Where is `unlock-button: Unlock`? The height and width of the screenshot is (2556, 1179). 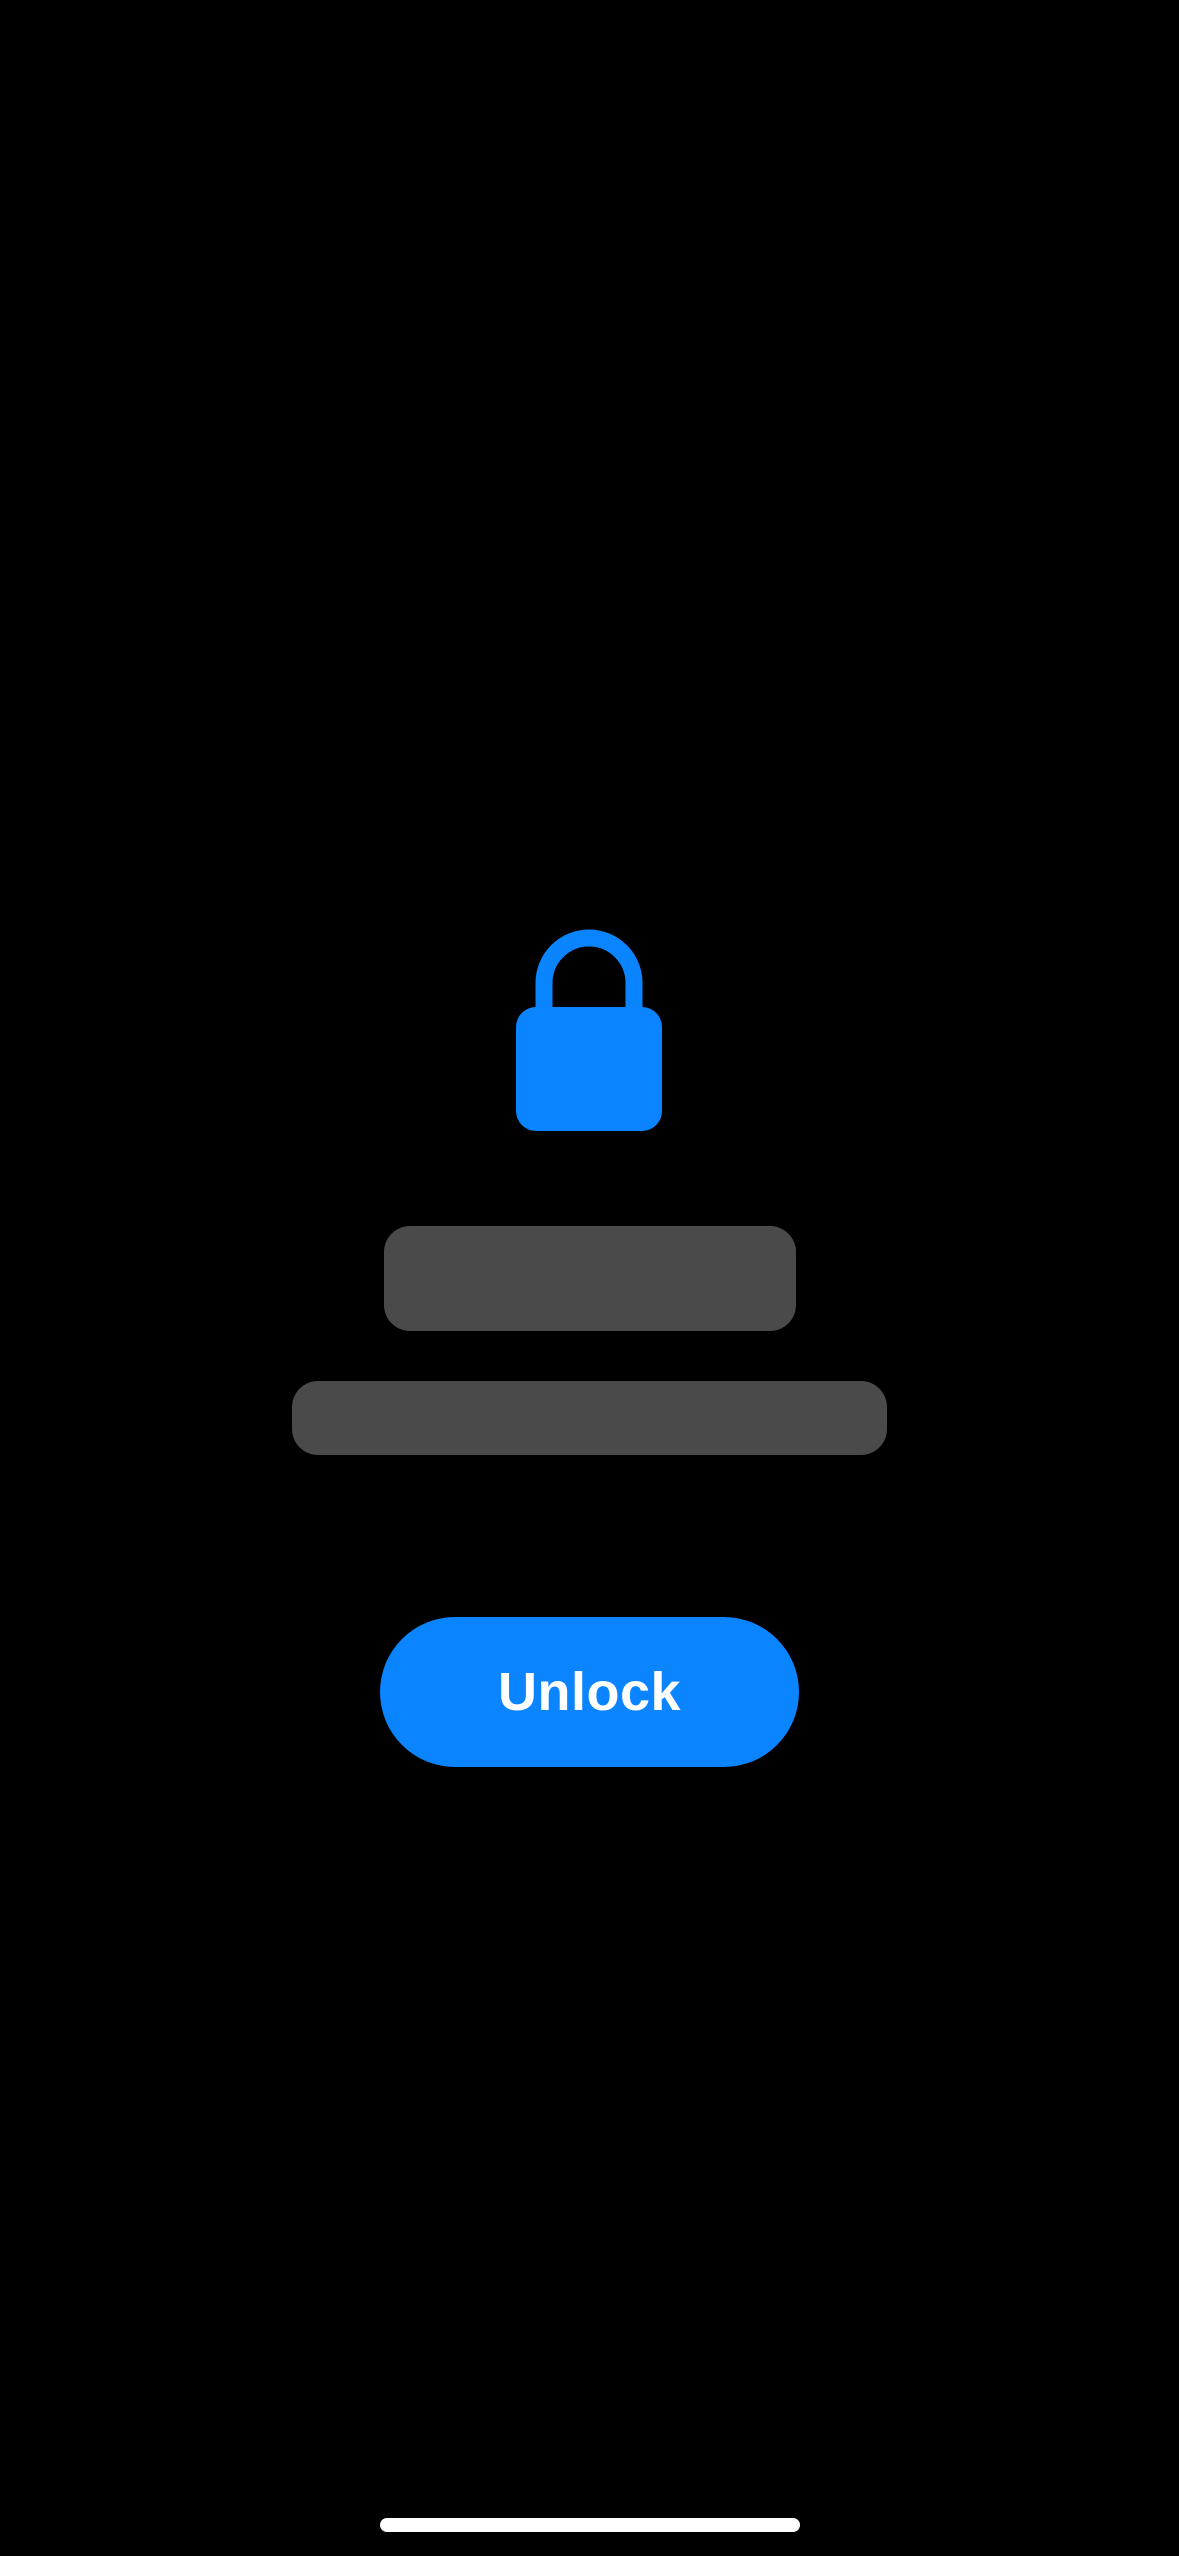
unlock-button: Unlock is located at coordinates (589, 1692).